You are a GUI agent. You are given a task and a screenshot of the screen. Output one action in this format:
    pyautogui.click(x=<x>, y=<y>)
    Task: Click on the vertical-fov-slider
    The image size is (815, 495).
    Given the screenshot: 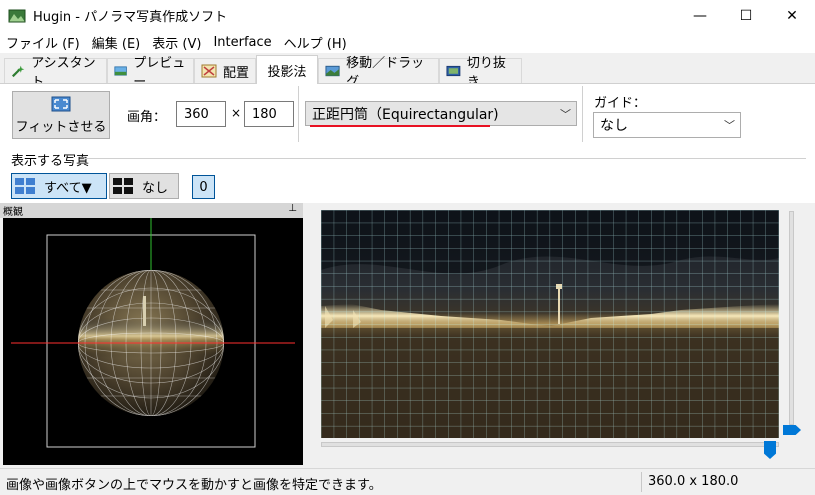 What is the action you would take?
    pyautogui.click(x=791, y=318)
    